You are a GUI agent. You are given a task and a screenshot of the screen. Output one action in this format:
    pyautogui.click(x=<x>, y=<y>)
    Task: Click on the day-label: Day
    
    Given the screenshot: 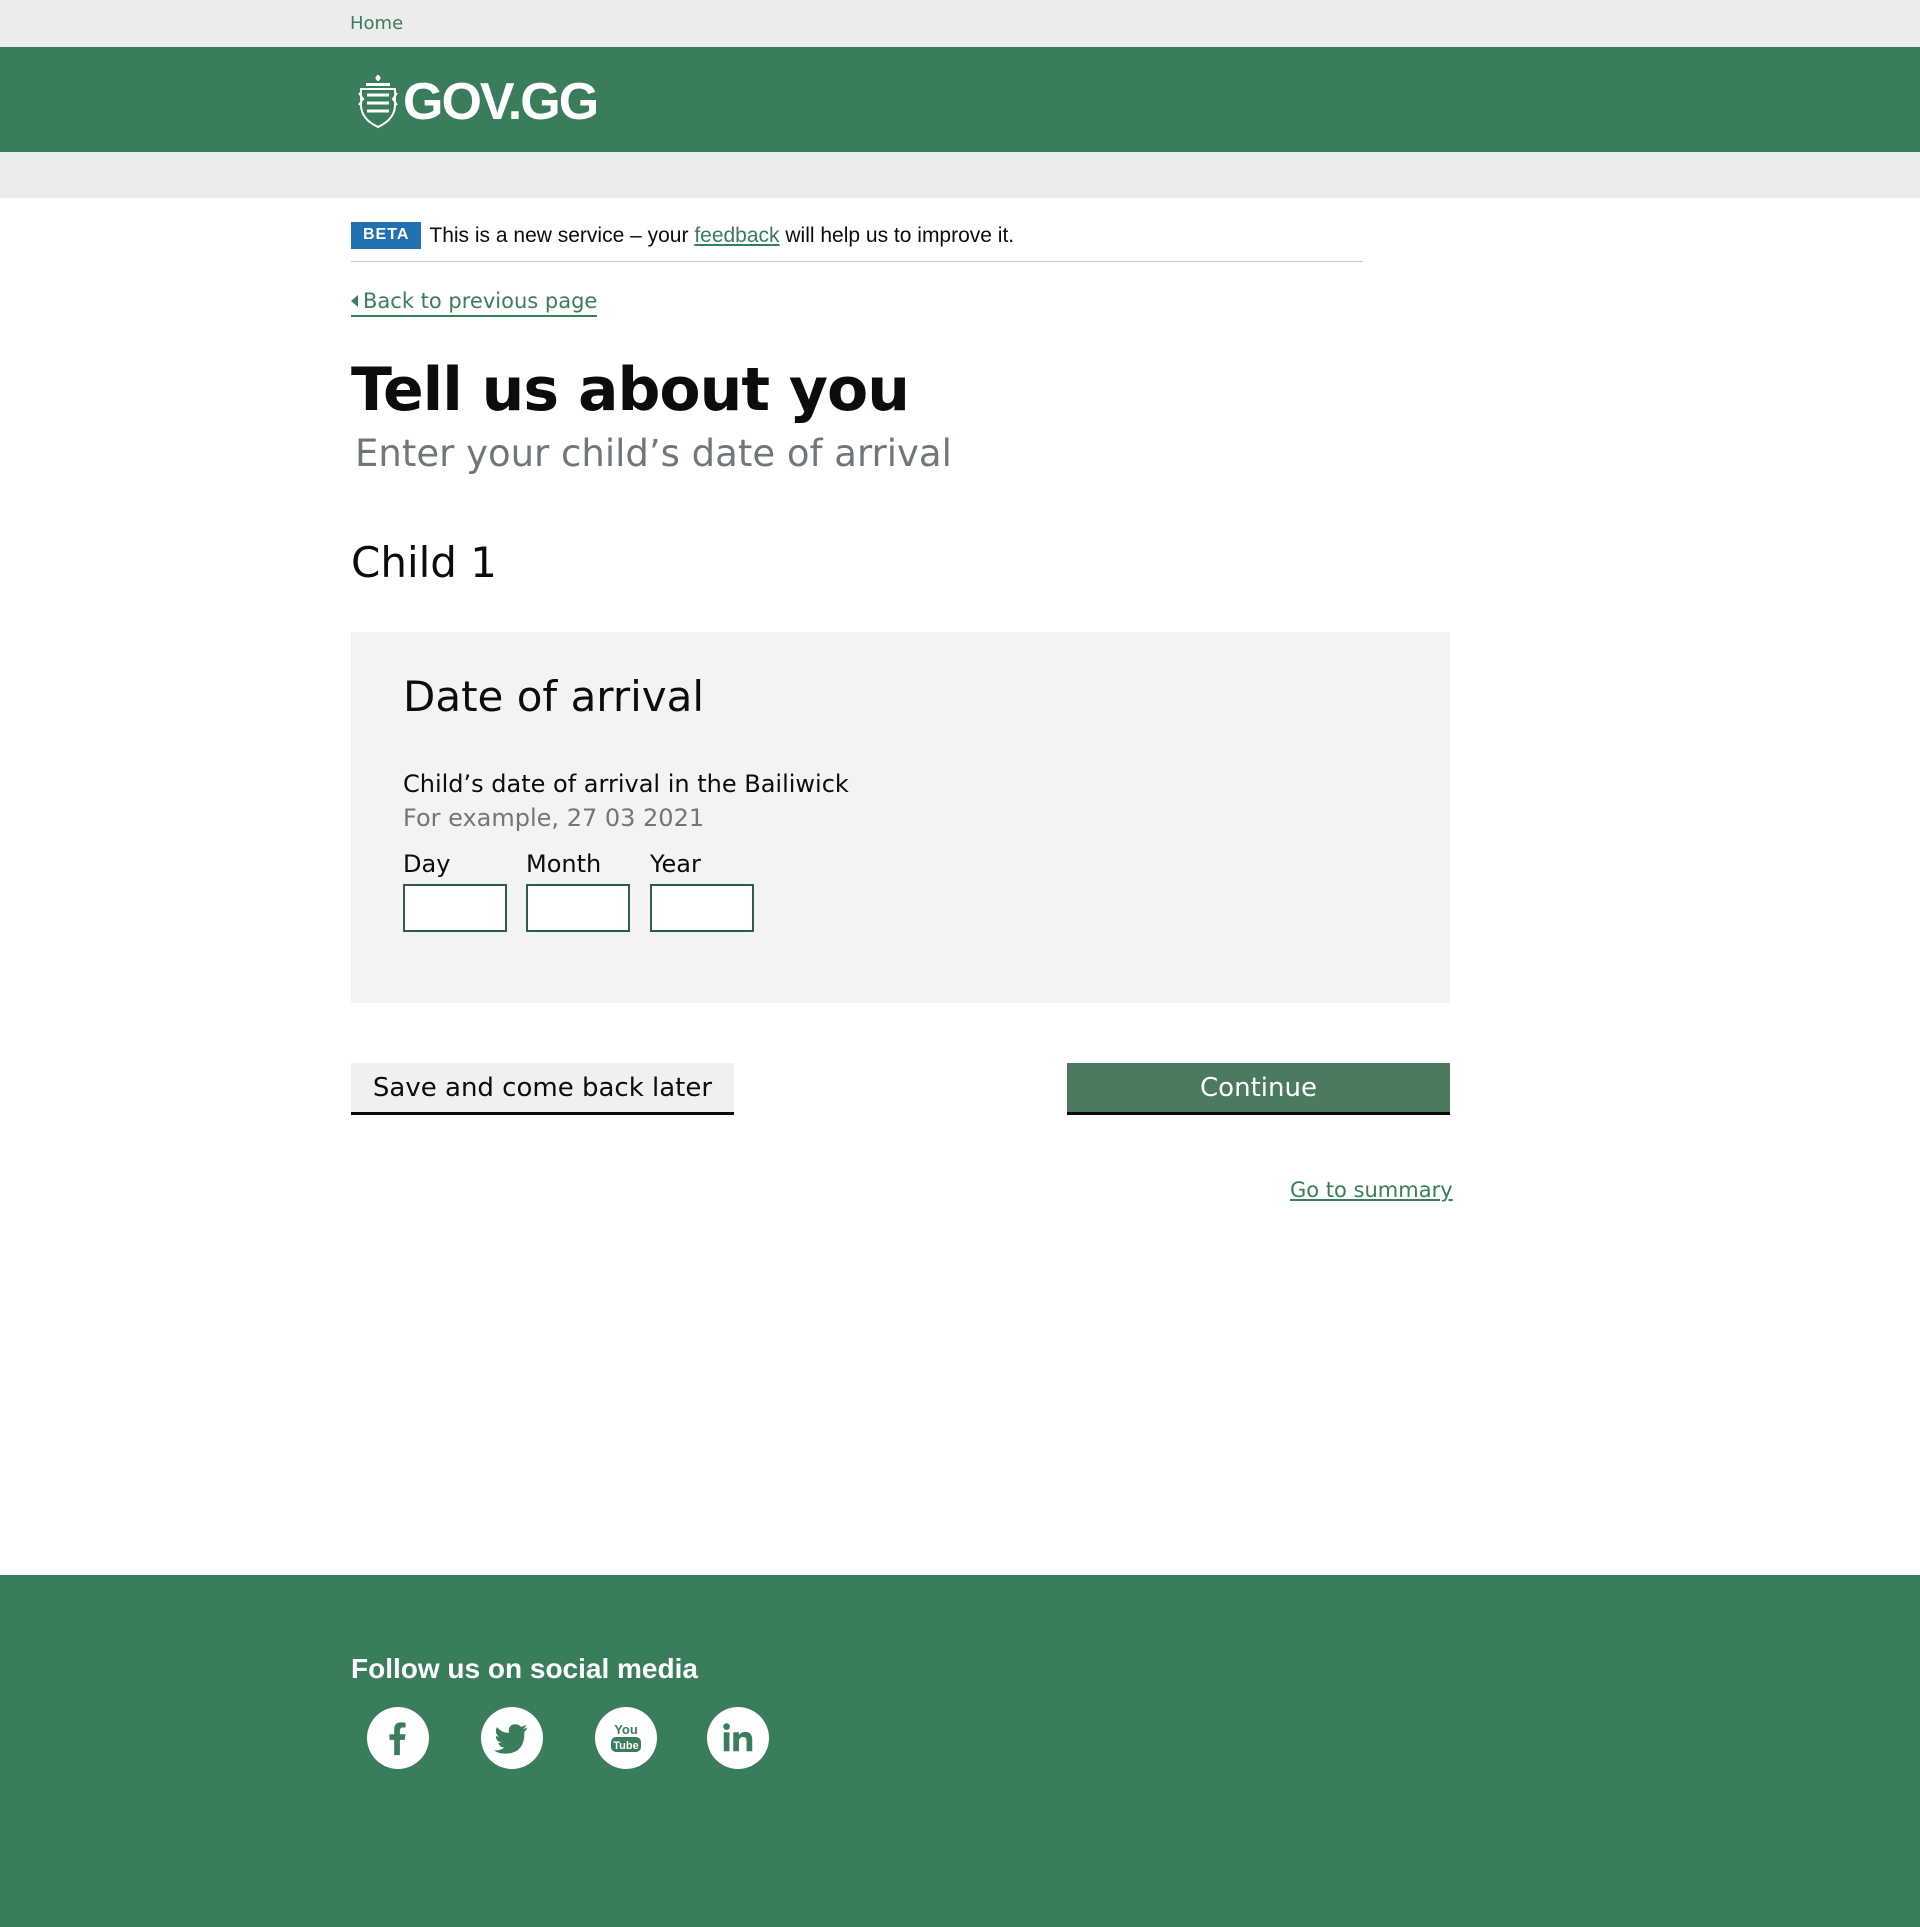 What is the action you would take?
    pyautogui.click(x=427, y=864)
    